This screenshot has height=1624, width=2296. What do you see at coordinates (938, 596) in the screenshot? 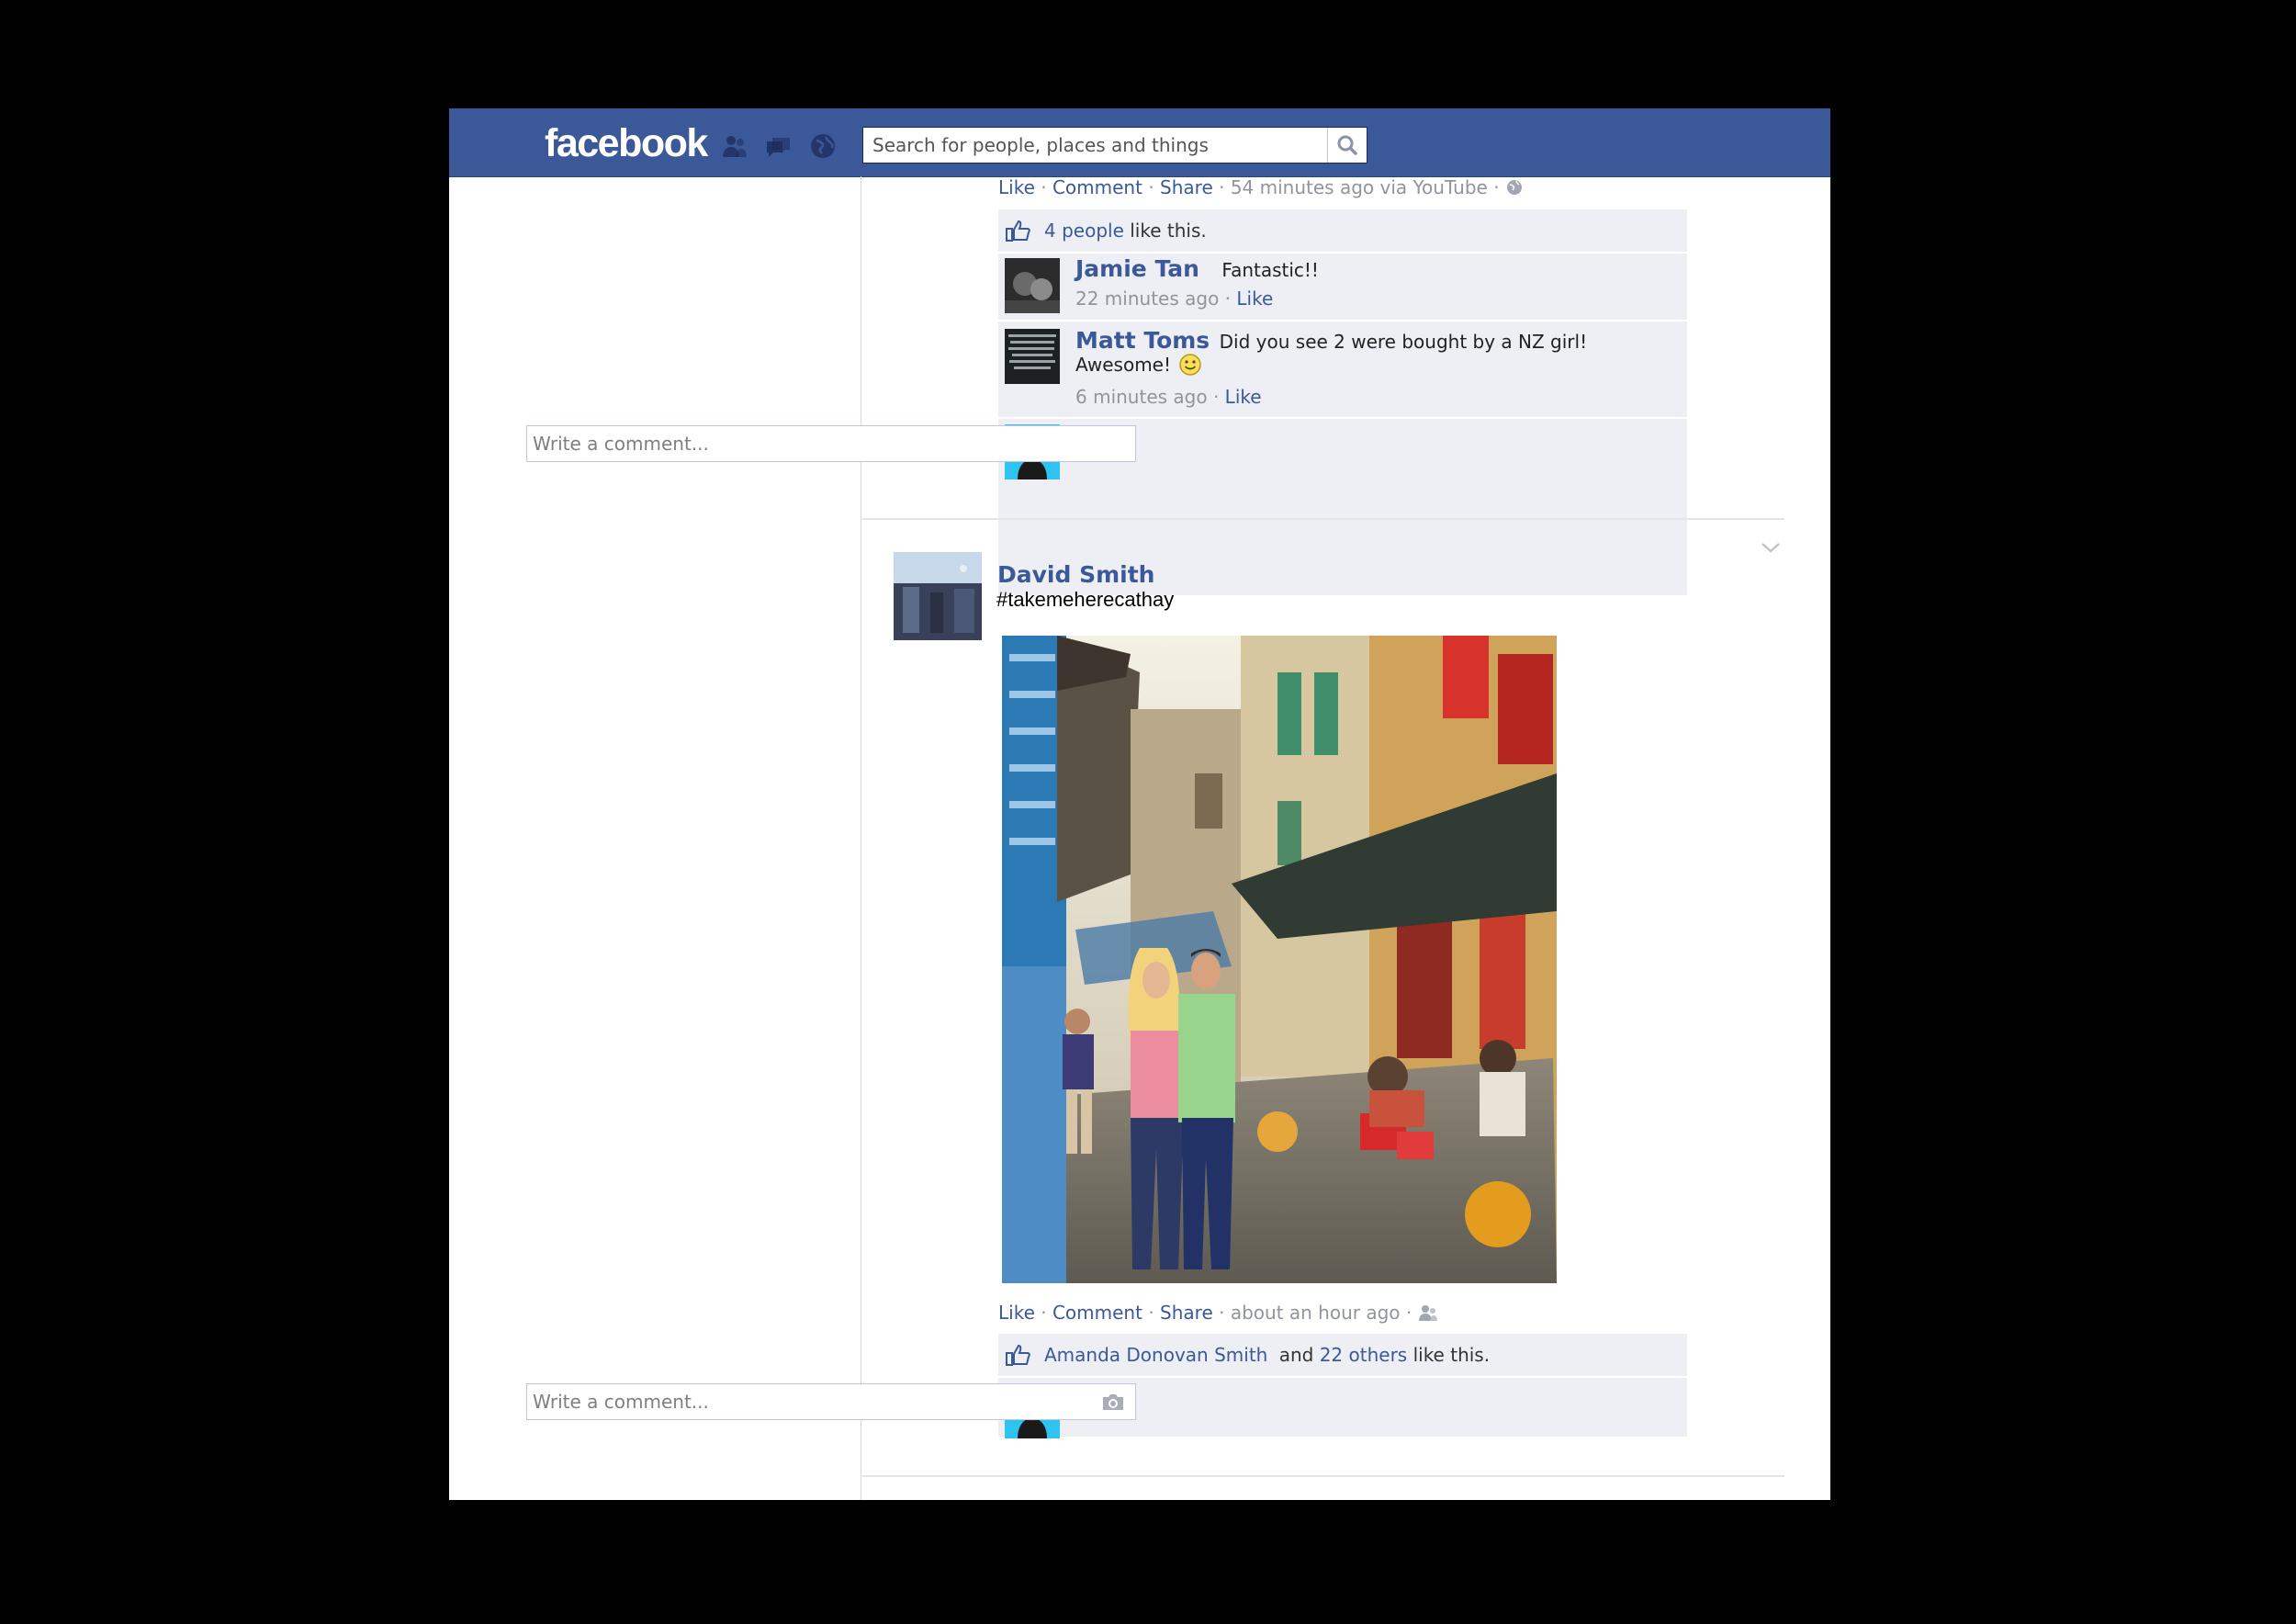
I see `author-avatar` at bounding box center [938, 596].